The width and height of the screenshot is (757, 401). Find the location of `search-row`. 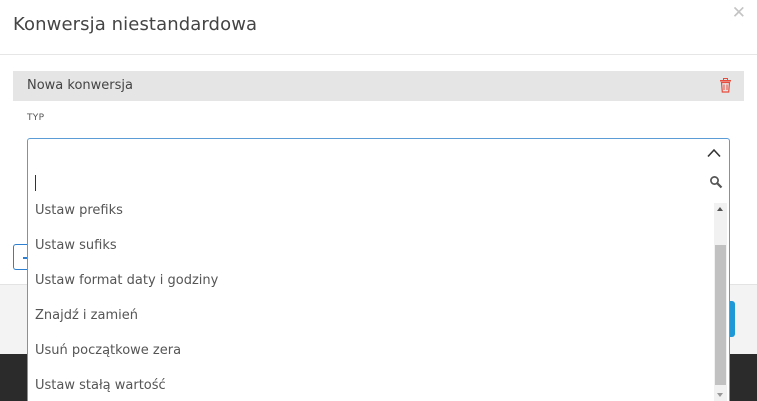

search-row is located at coordinates (378, 186).